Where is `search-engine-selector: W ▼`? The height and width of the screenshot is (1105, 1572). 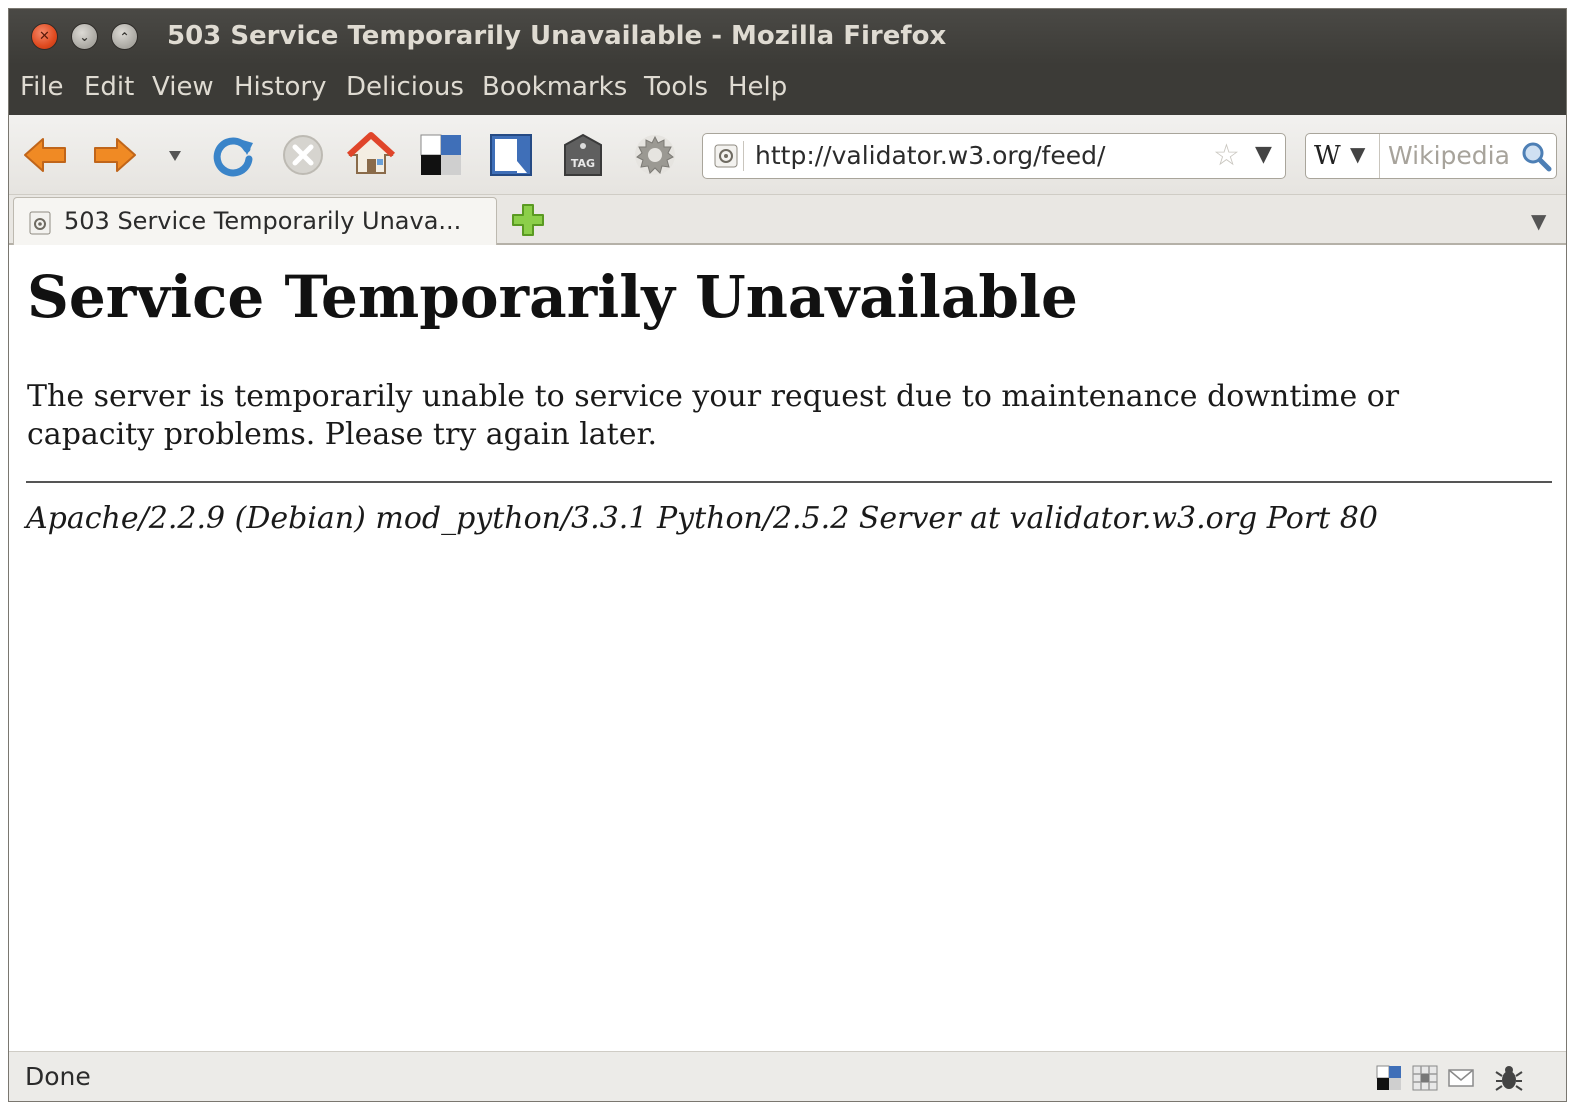
search-engine-selector: W ▼ is located at coordinates (1343, 156).